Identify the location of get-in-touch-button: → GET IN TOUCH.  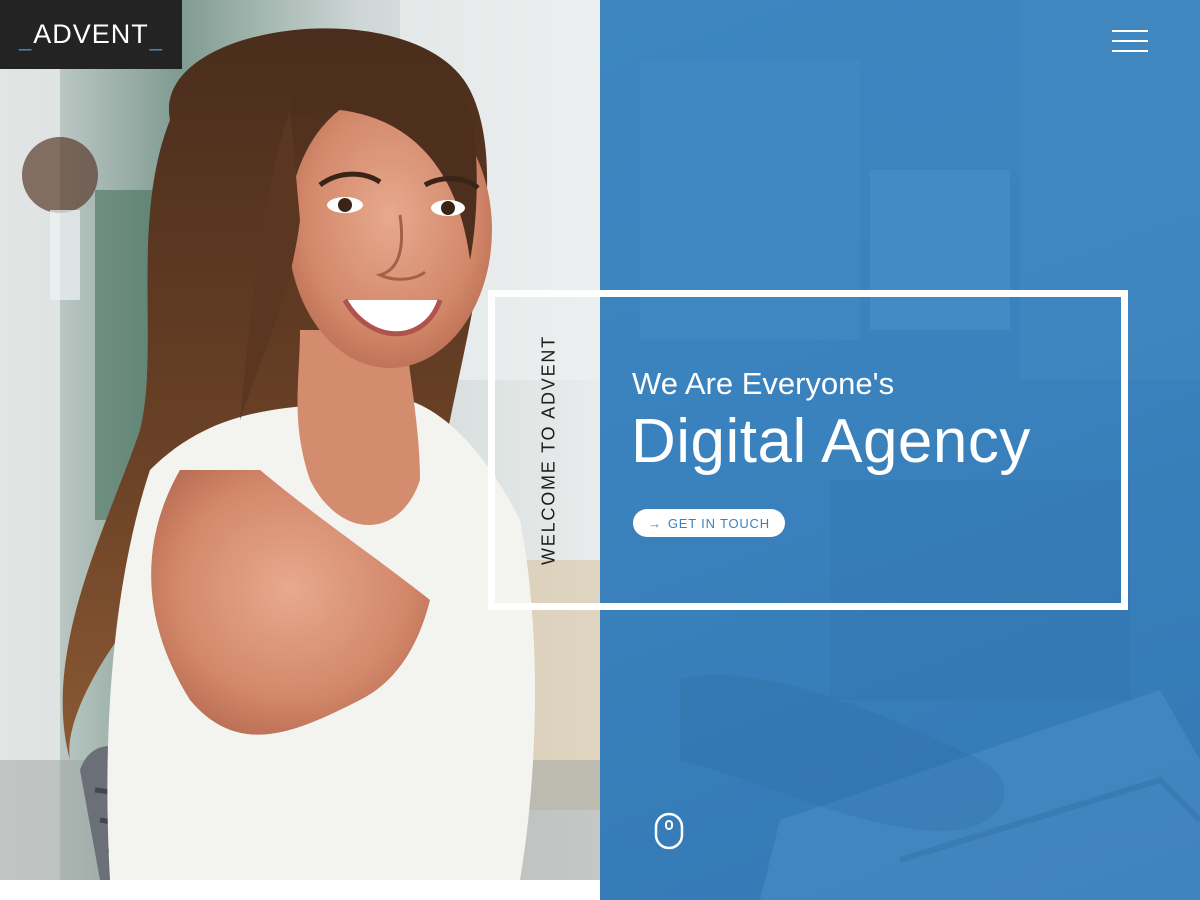
(709, 523).